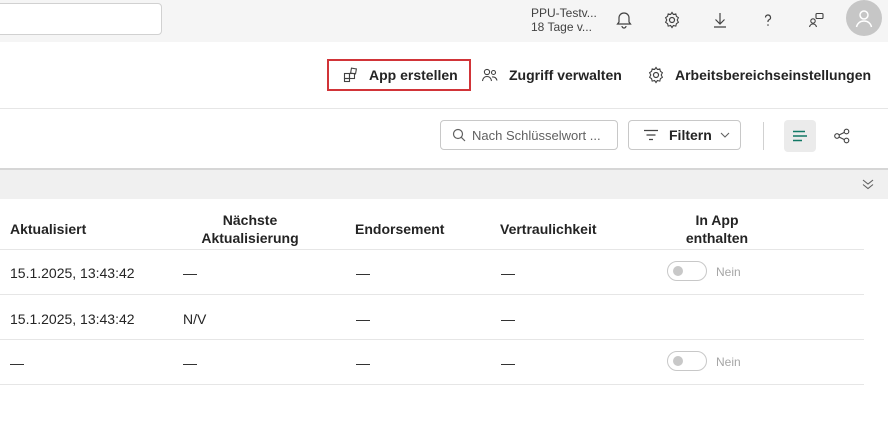 The height and width of the screenshot is (433, 888). What do you see at coordinates (717, 238) in the screenshot?
I see `in-app-line-2: enthalten` at bounding box center [717, 238].